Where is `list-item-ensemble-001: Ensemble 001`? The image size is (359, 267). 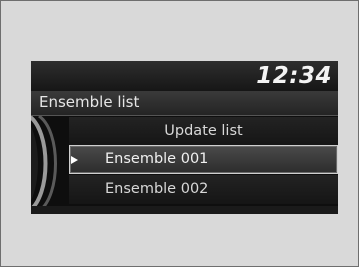
list-item-ensemble-001: Ensemble 001 is located at coordinates (203, 159).